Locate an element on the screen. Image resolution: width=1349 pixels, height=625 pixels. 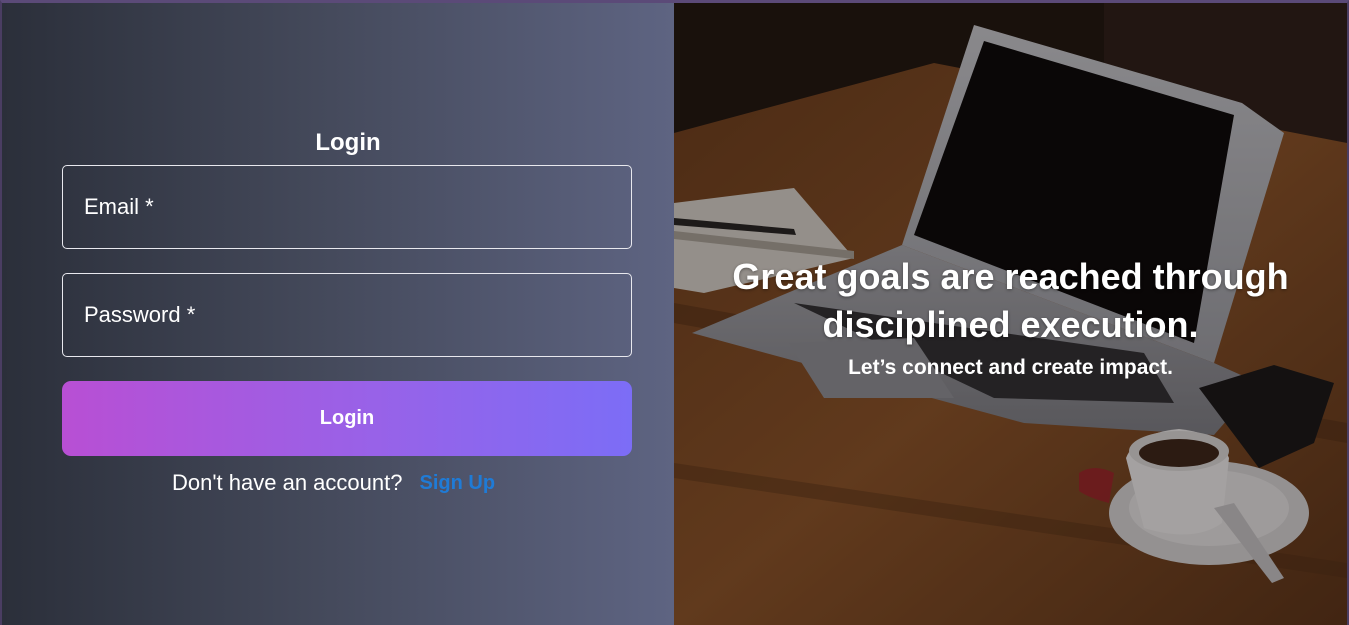
login-button: Login is located at coordinates (347, 418).